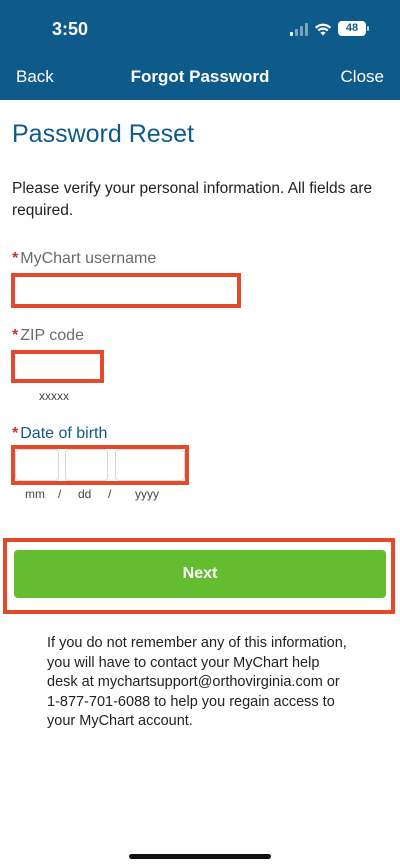  I want to click on dob-day-hint: dd, so click(85, 494).